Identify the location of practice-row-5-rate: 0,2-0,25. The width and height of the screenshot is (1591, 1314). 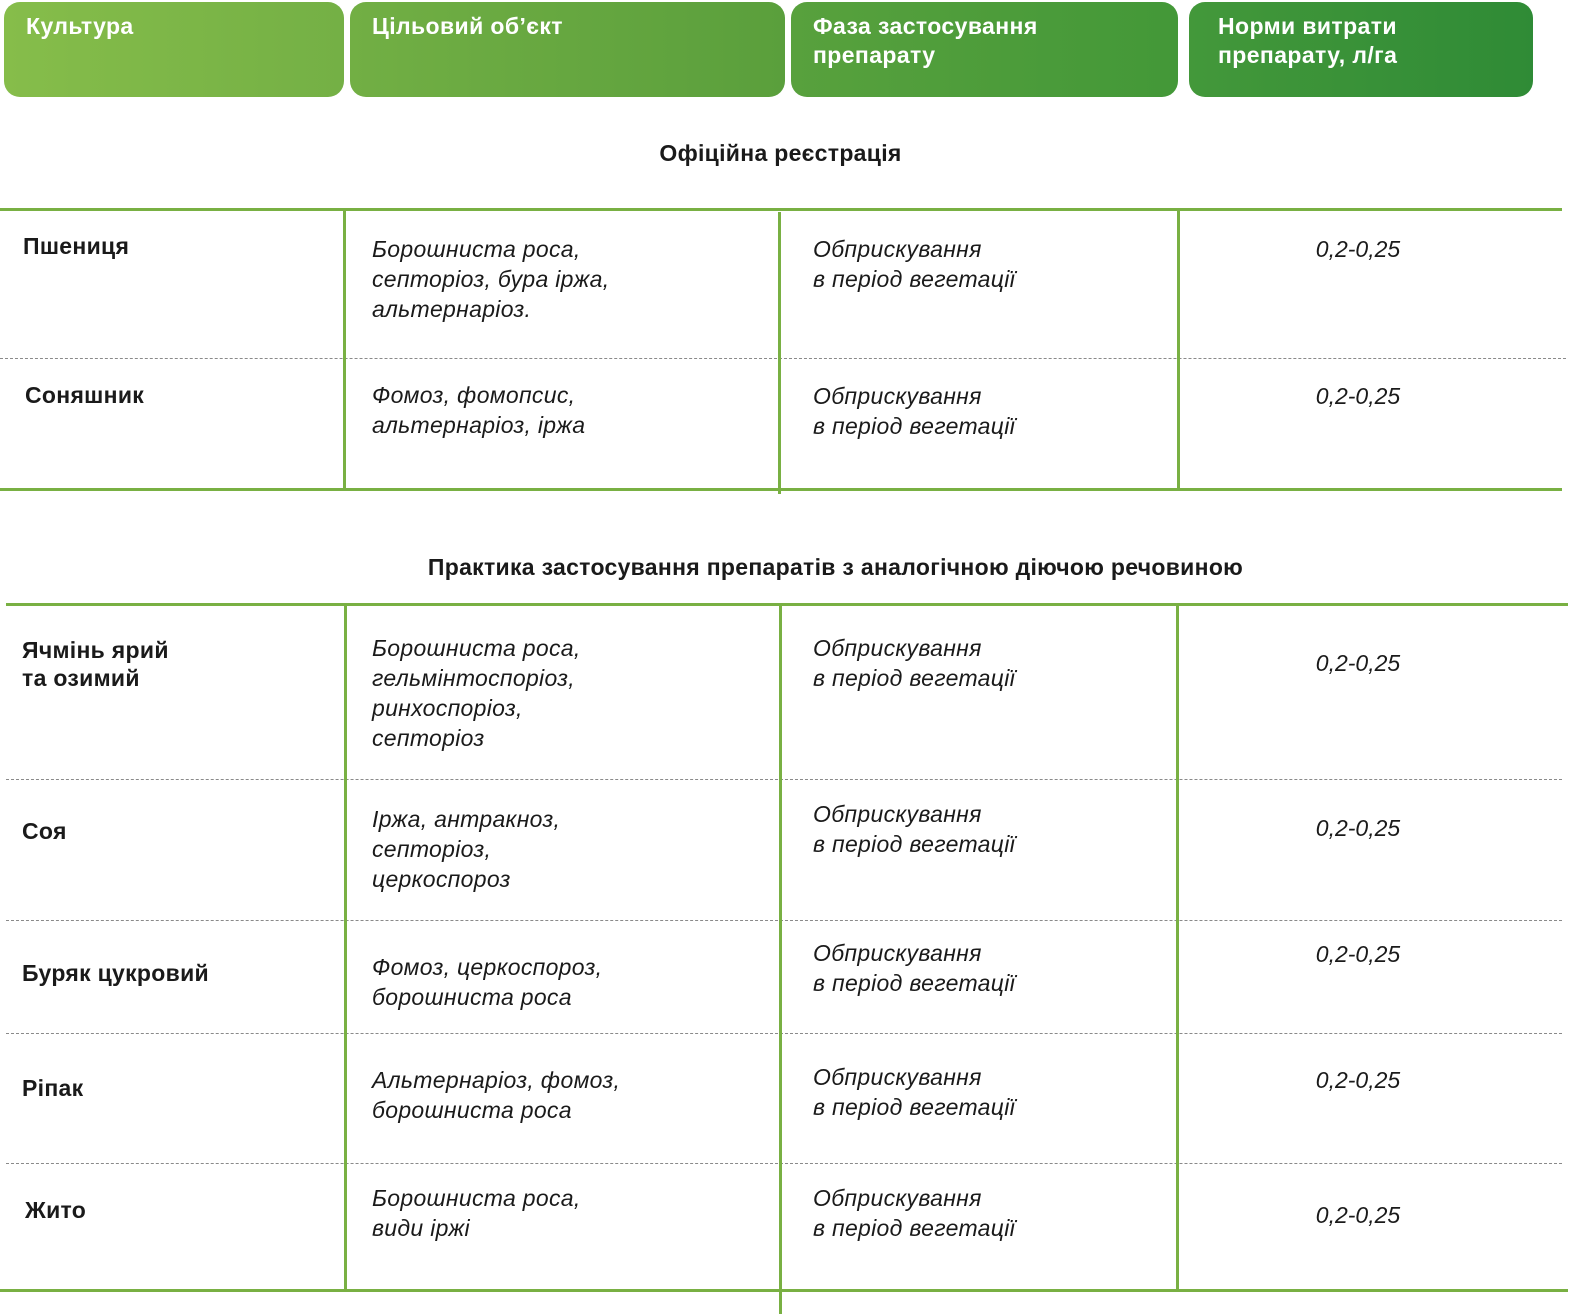
(1358, 1215).